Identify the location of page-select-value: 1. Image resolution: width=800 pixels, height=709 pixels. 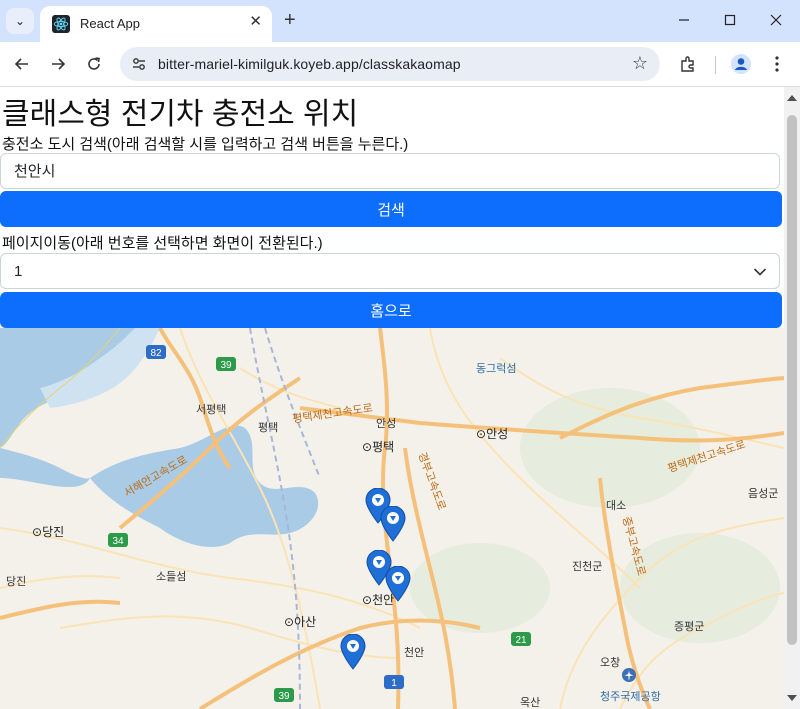
(18, 271).